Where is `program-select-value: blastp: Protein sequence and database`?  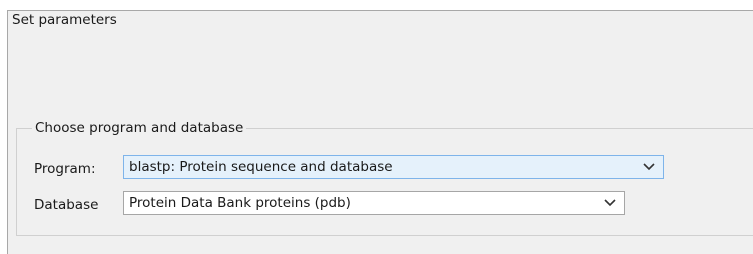
program-select-value: blastp: Protein sequence and database is located at coordinates (261, 167).